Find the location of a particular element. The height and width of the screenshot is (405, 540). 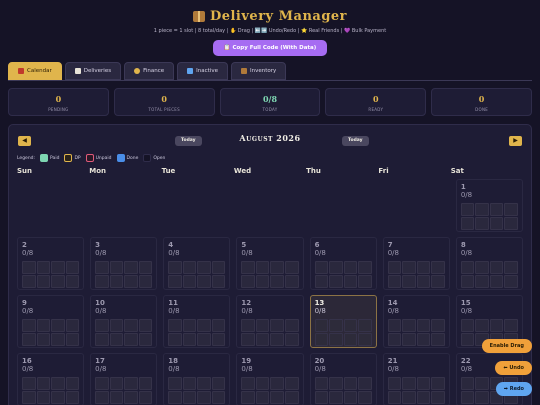

day-cell: 20 0/8 is located at coordinates (343, 379).